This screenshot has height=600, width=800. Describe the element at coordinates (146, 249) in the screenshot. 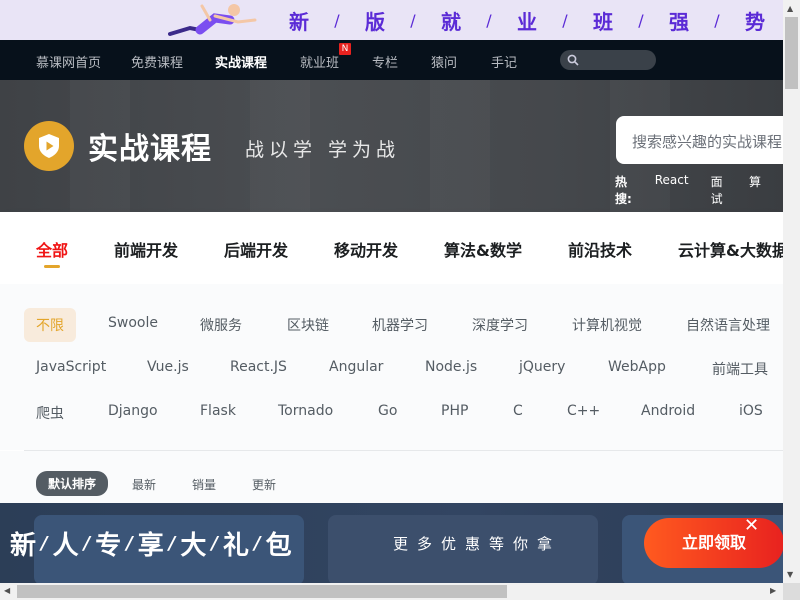

I see `tab-frontend: 前端开发` at that location.